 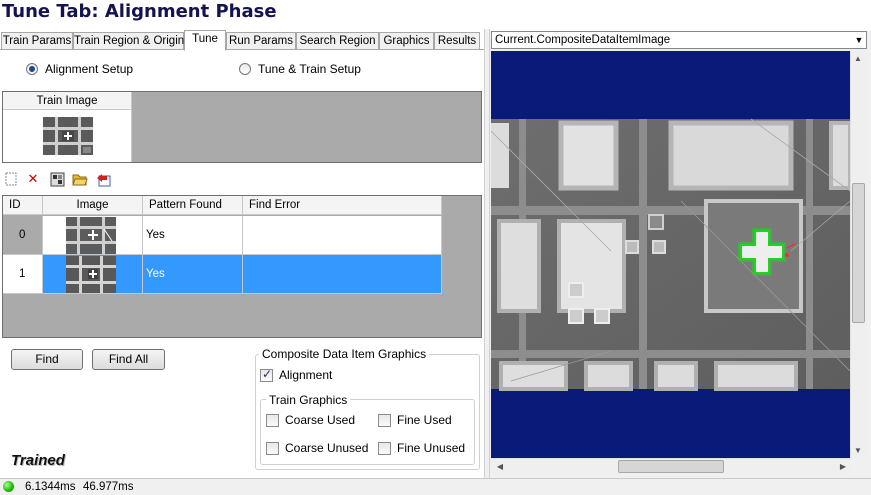 I want to click on column-header-find-error: Find Error, so click(x=342, y=205).